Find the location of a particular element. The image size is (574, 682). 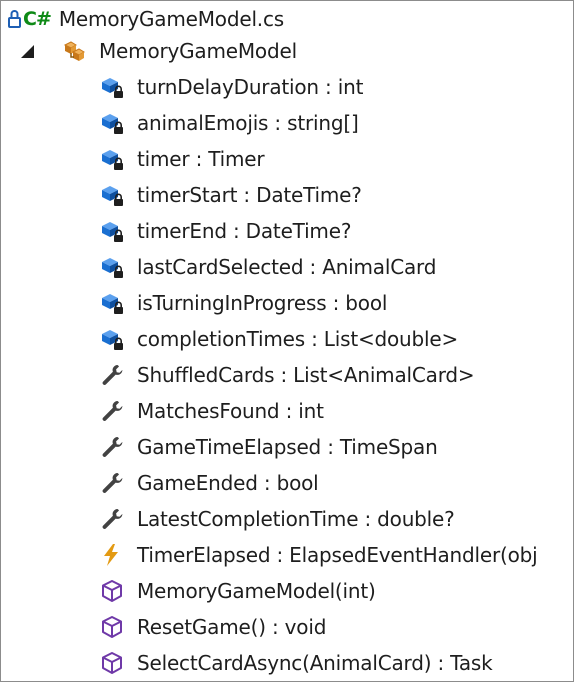

member-label: MemoryGameModel(int) is located at coordinates (256, 591).